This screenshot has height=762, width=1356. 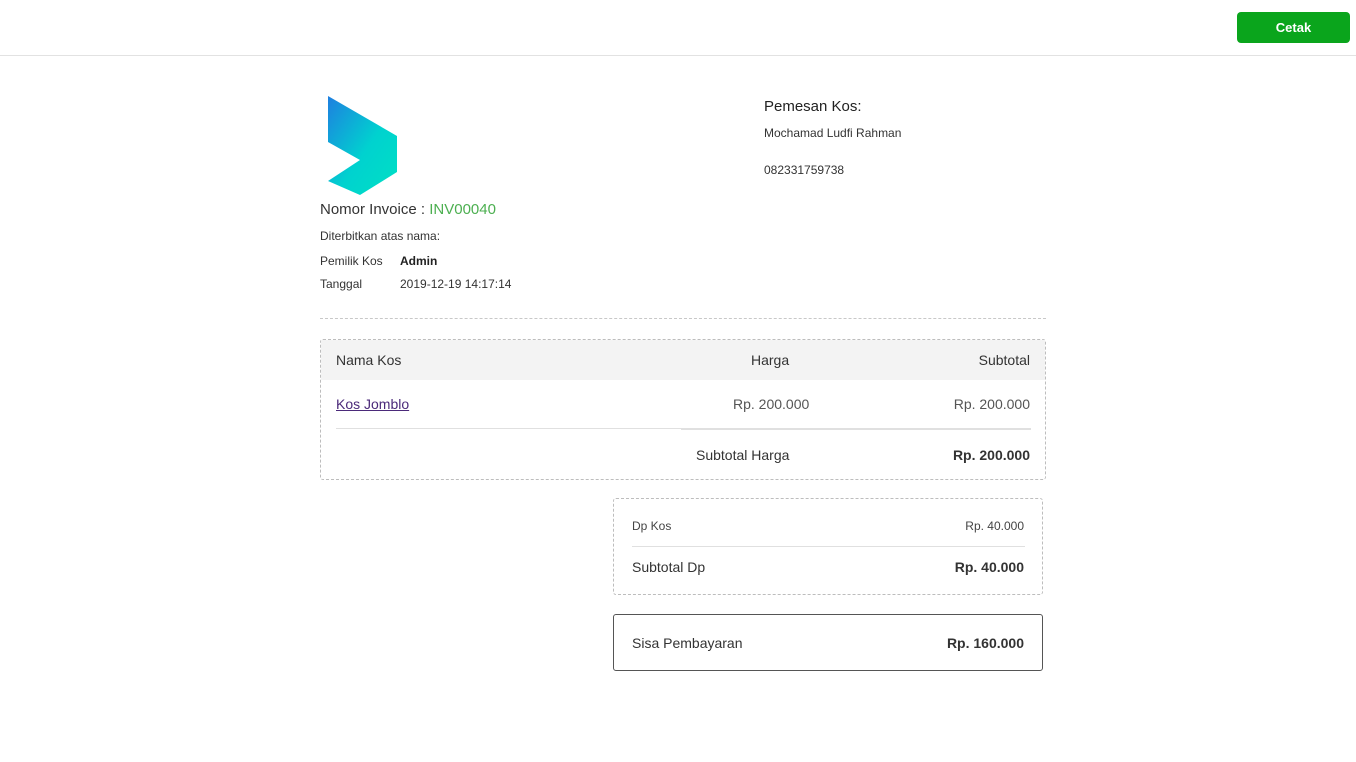 I want to click on owner-label: Pemilik Kos, so click(x=351, y=261).